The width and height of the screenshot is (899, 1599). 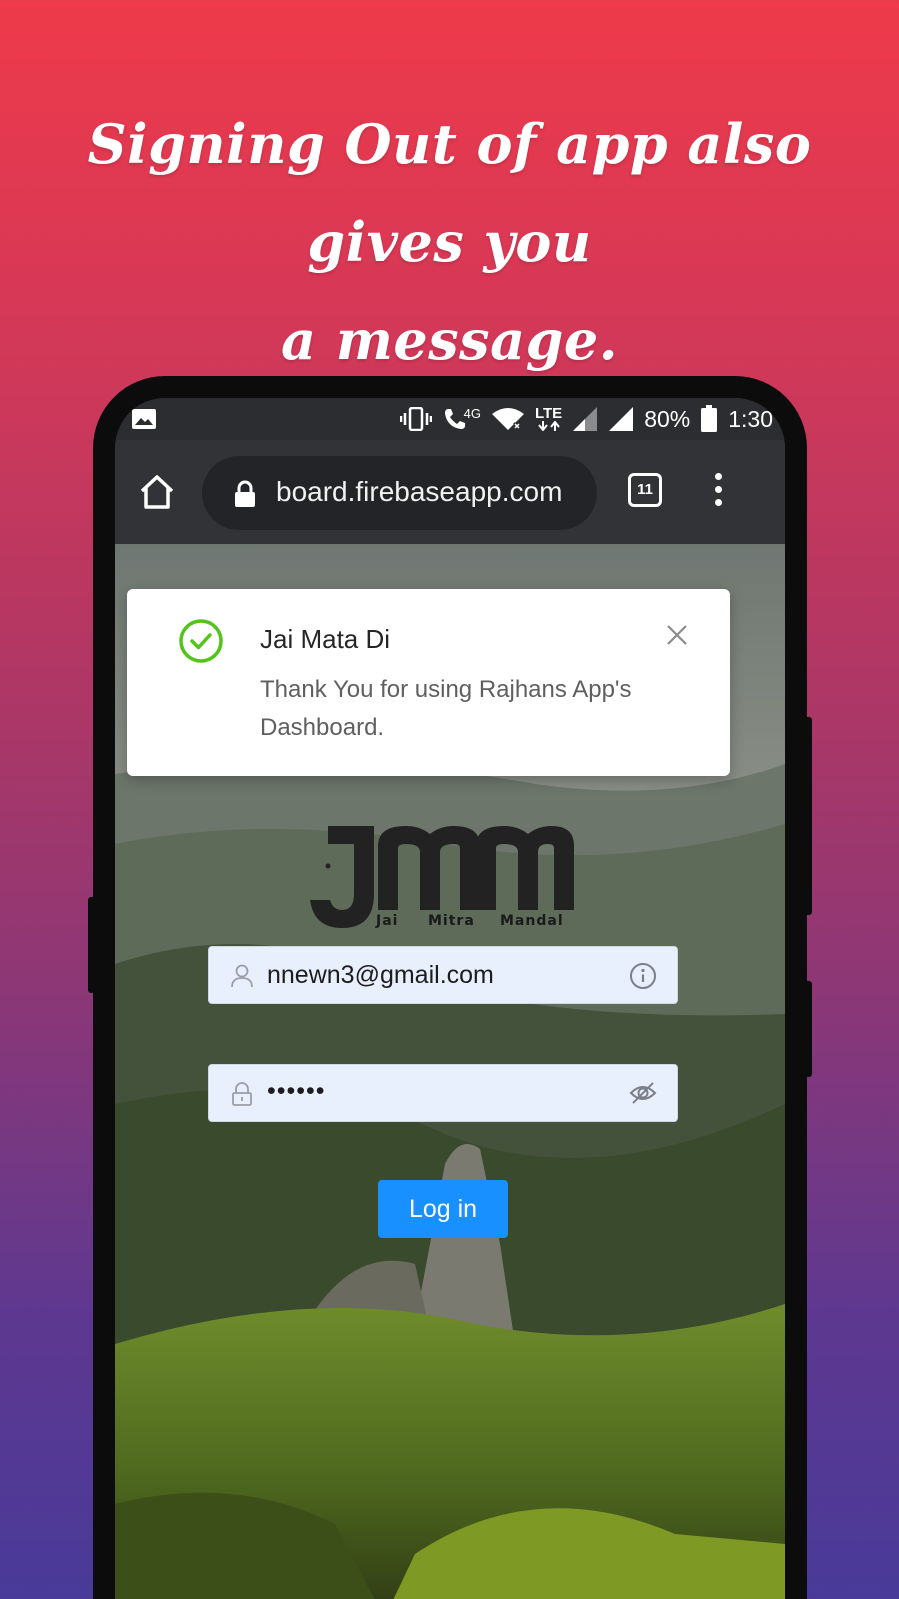 I want to click on lte-data-icon: LTE, so click(x=548, y=418).